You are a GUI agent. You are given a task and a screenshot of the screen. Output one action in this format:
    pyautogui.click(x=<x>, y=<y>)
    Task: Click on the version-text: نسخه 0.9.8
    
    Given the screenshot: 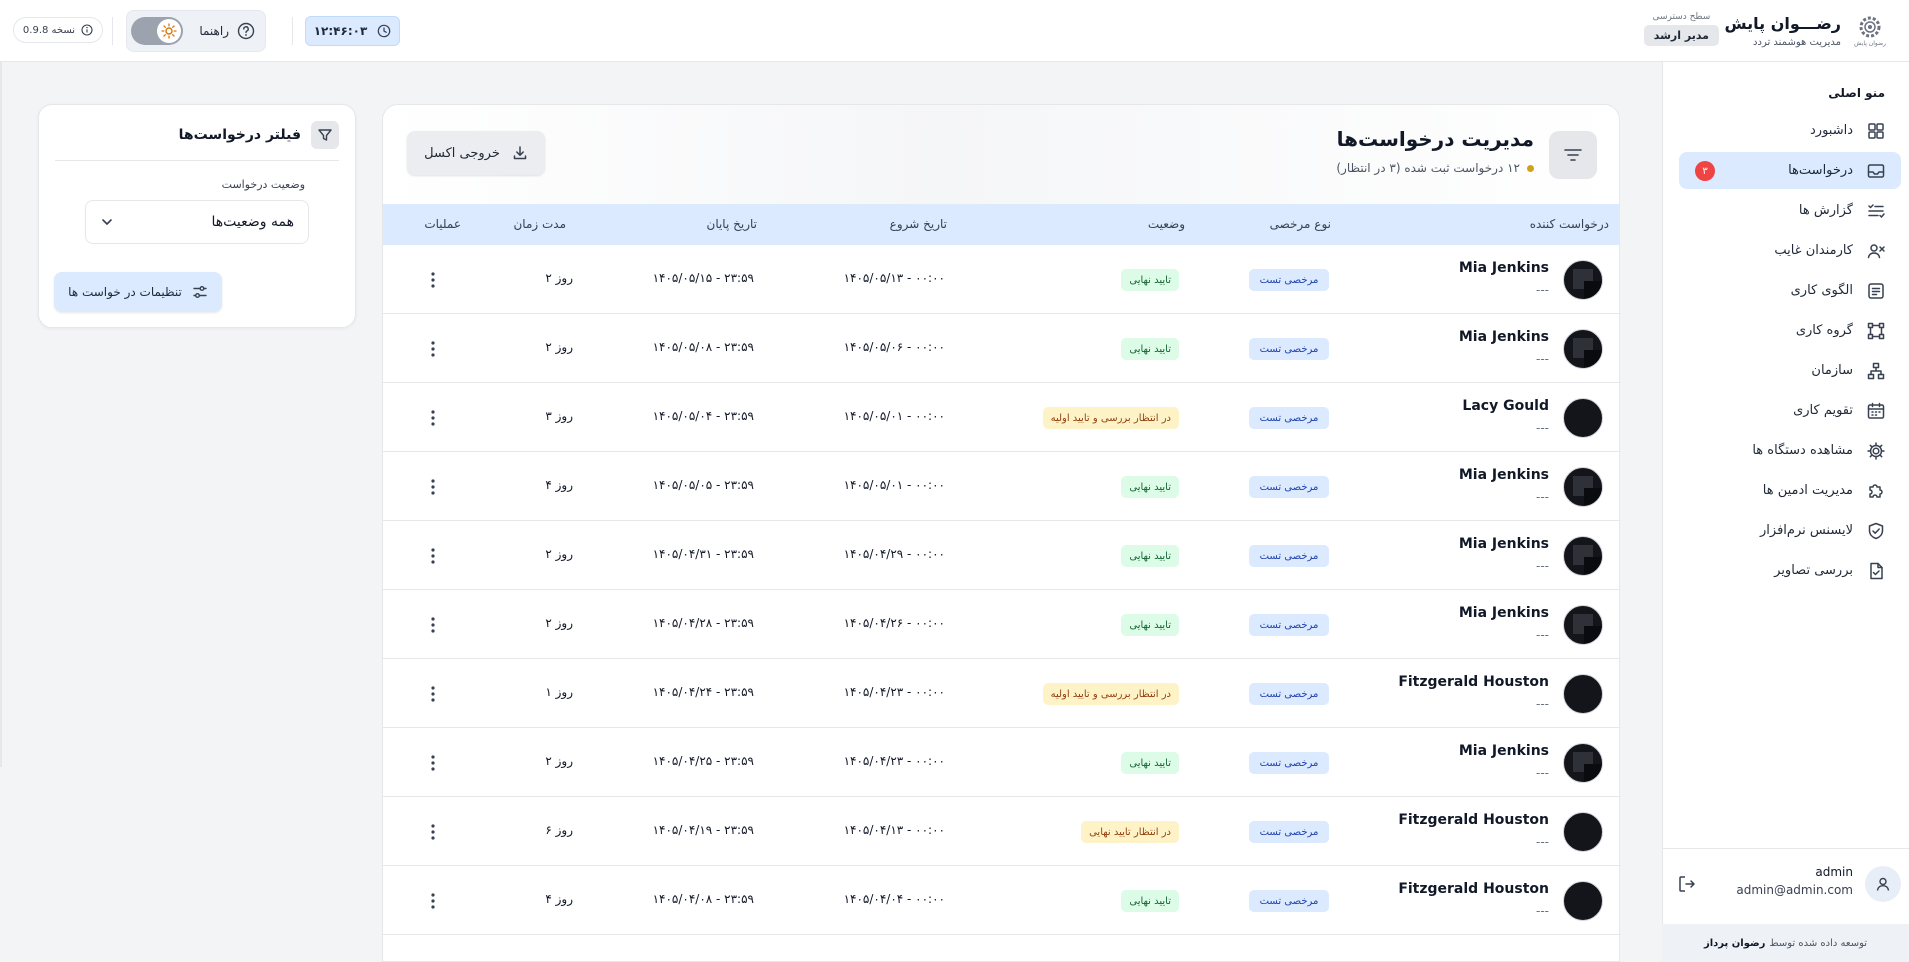 What is the action you would take?
    pyautogui.click(x=49, y=30)
    